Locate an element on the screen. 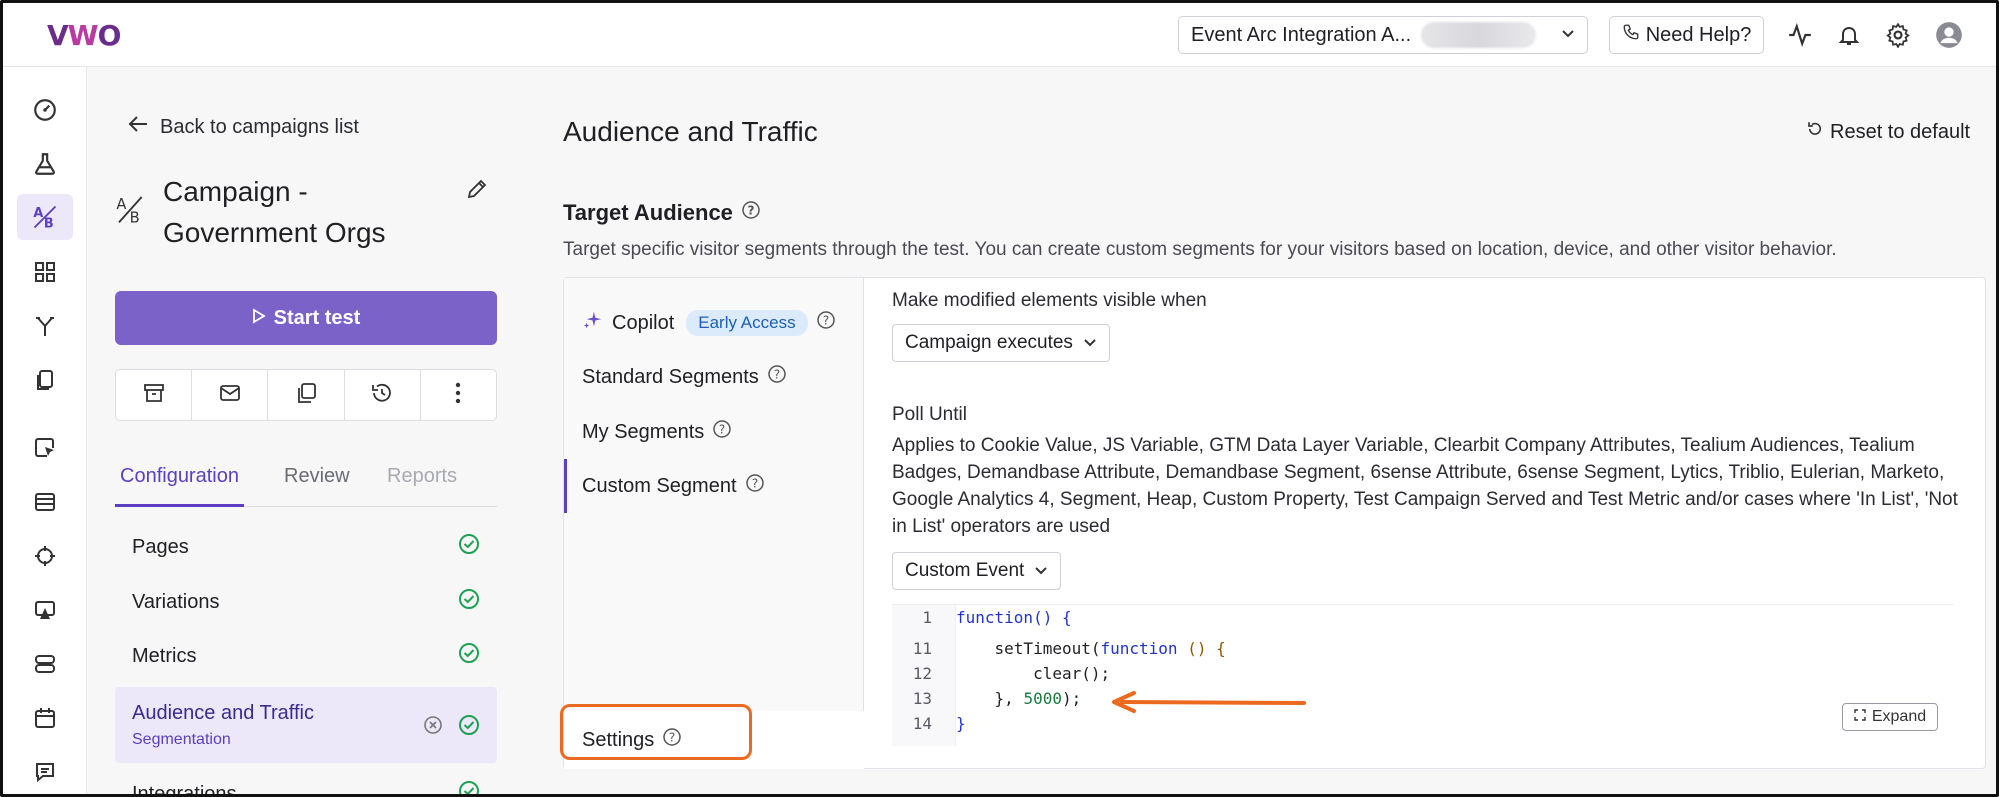  line-number: 13 is located at coordinates (922, 698).